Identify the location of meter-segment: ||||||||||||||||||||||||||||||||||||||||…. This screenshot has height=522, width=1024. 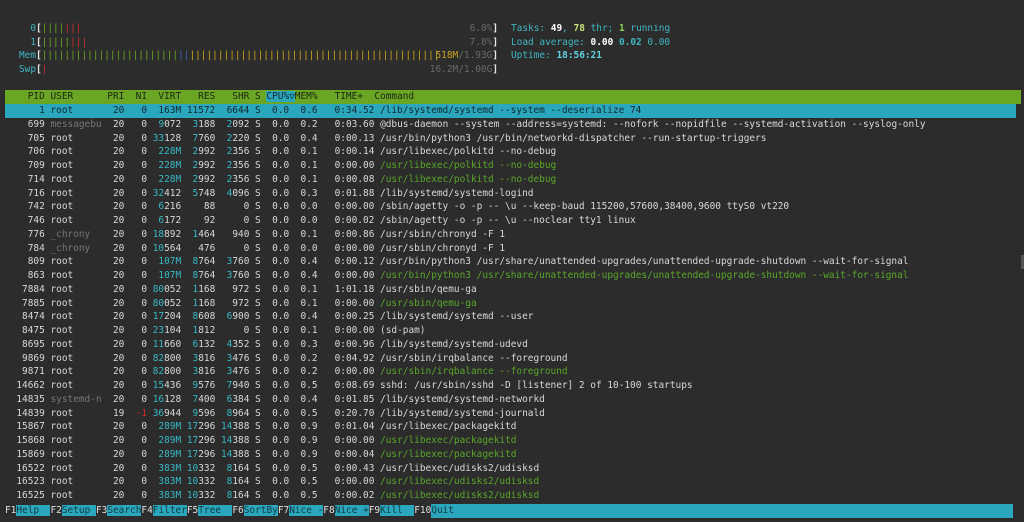
(314, 55).